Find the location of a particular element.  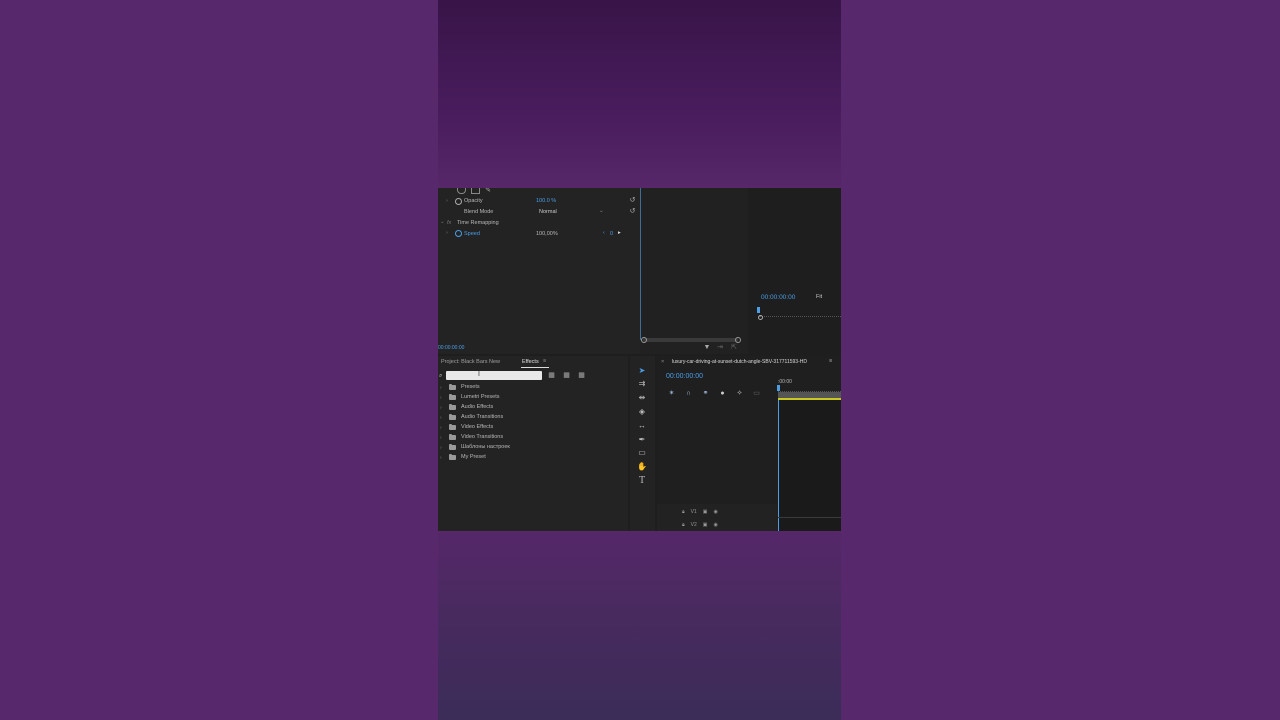

list-item: › Video Effects is located at coordinates (466, 427).